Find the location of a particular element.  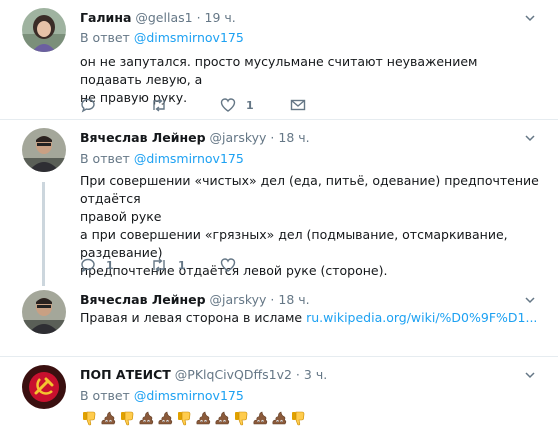

text-prefix: Правая и левая сторона в исламе is located at coordinates (191, 317).